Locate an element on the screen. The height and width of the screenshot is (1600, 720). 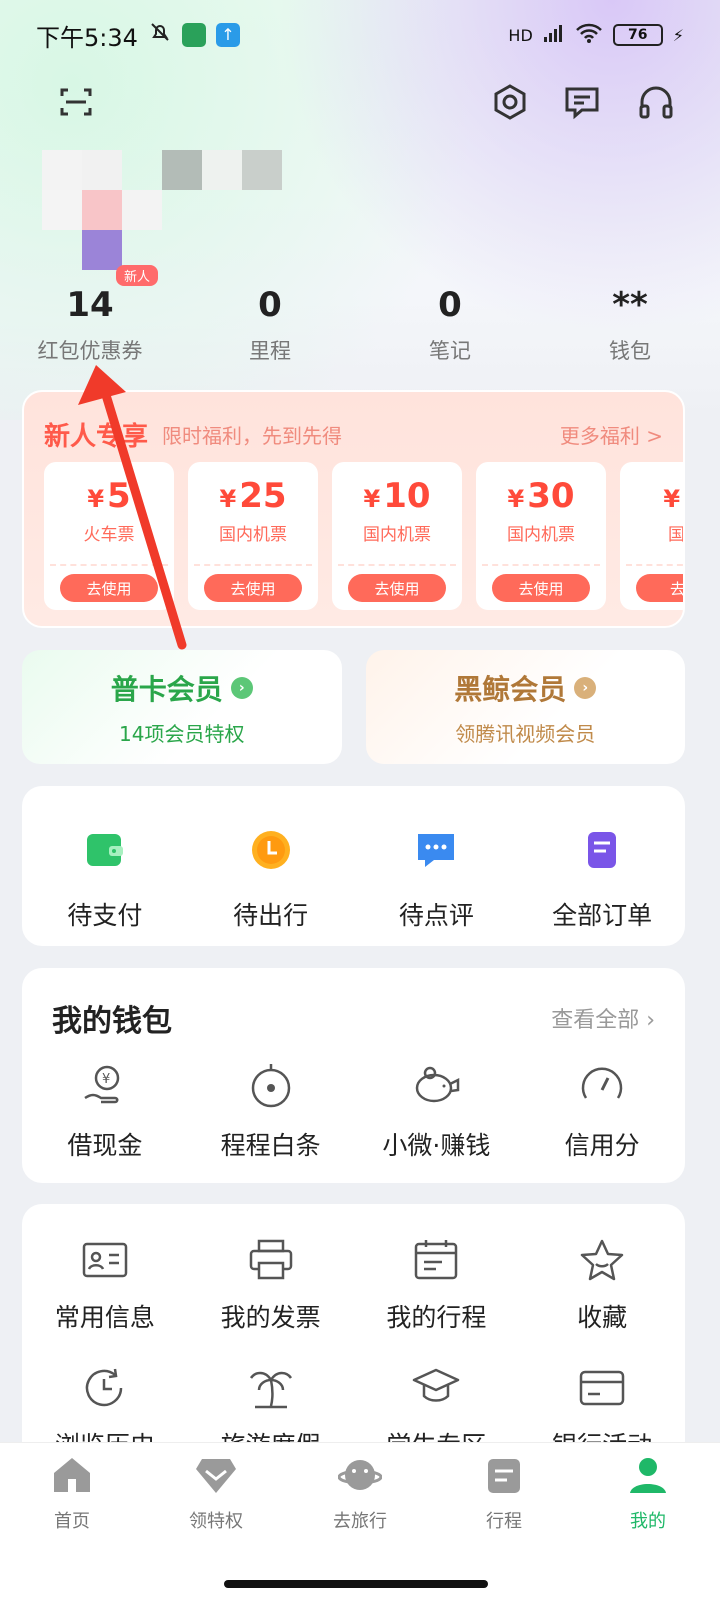
coupon-card: ¥25 国内机票 去使用 is located at coordinates (253, 536).